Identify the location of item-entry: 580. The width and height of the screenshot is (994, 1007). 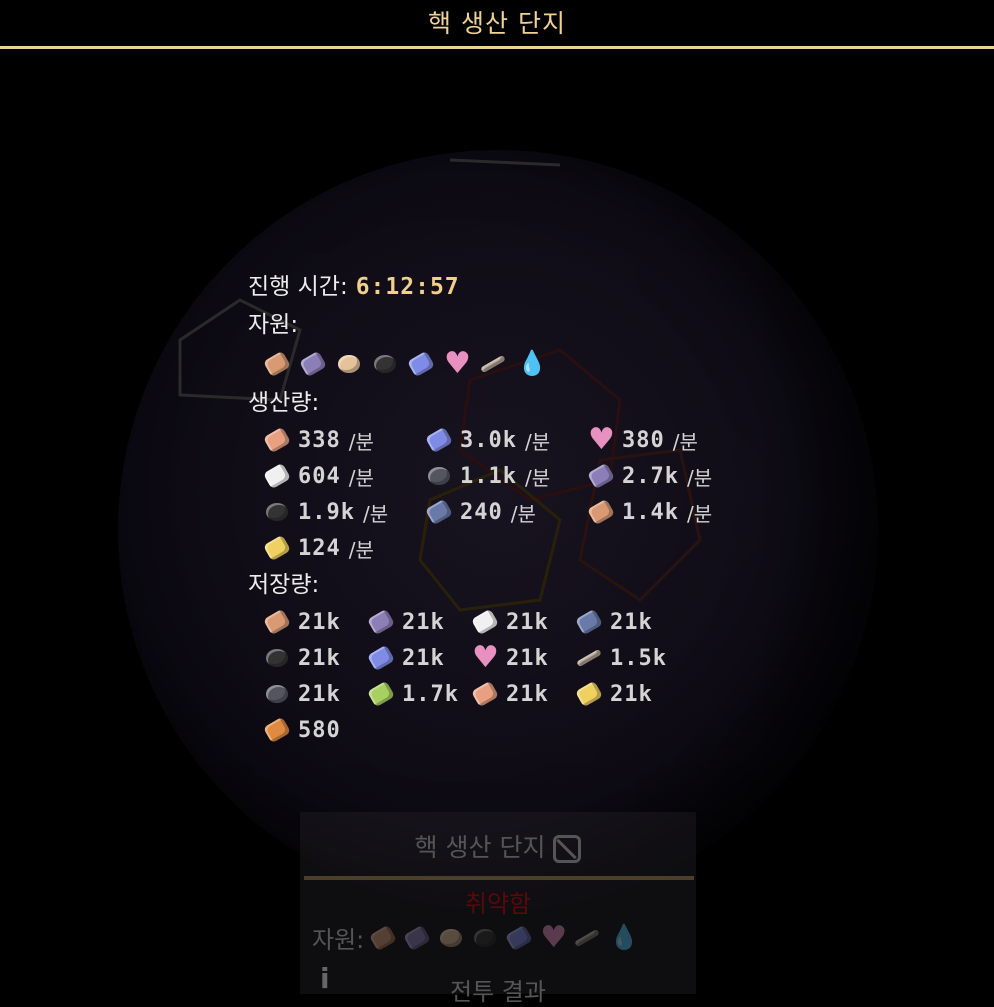
(314, 730).